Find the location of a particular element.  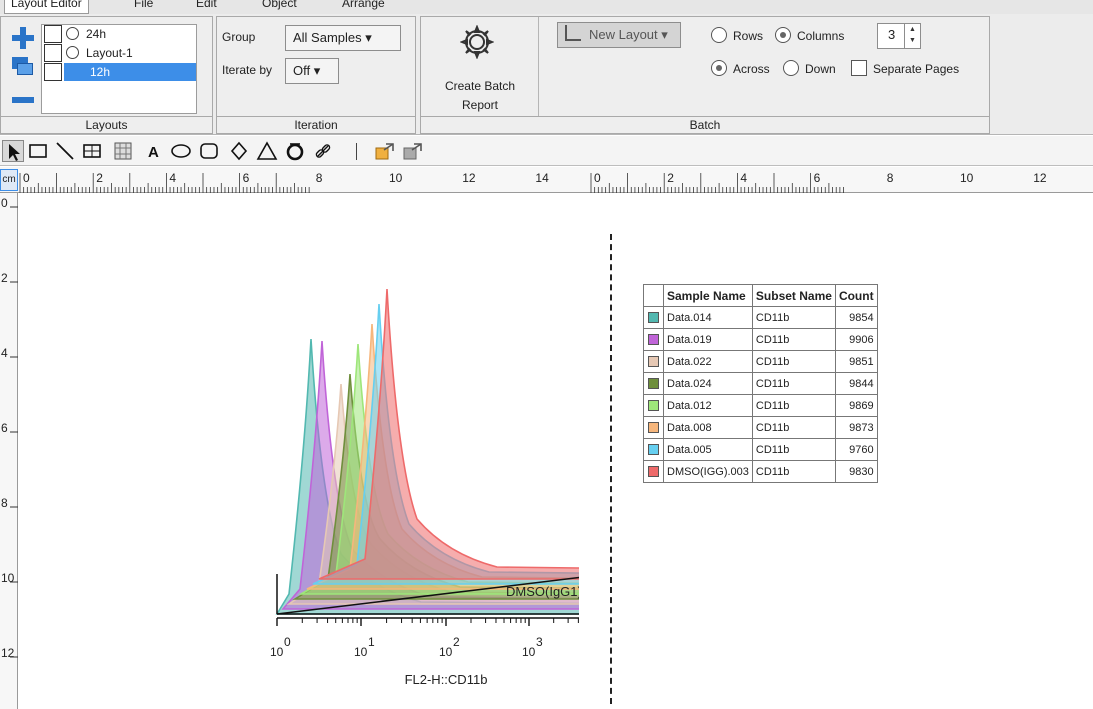

pointer-tool-icon is located at coordinates (13, 151).